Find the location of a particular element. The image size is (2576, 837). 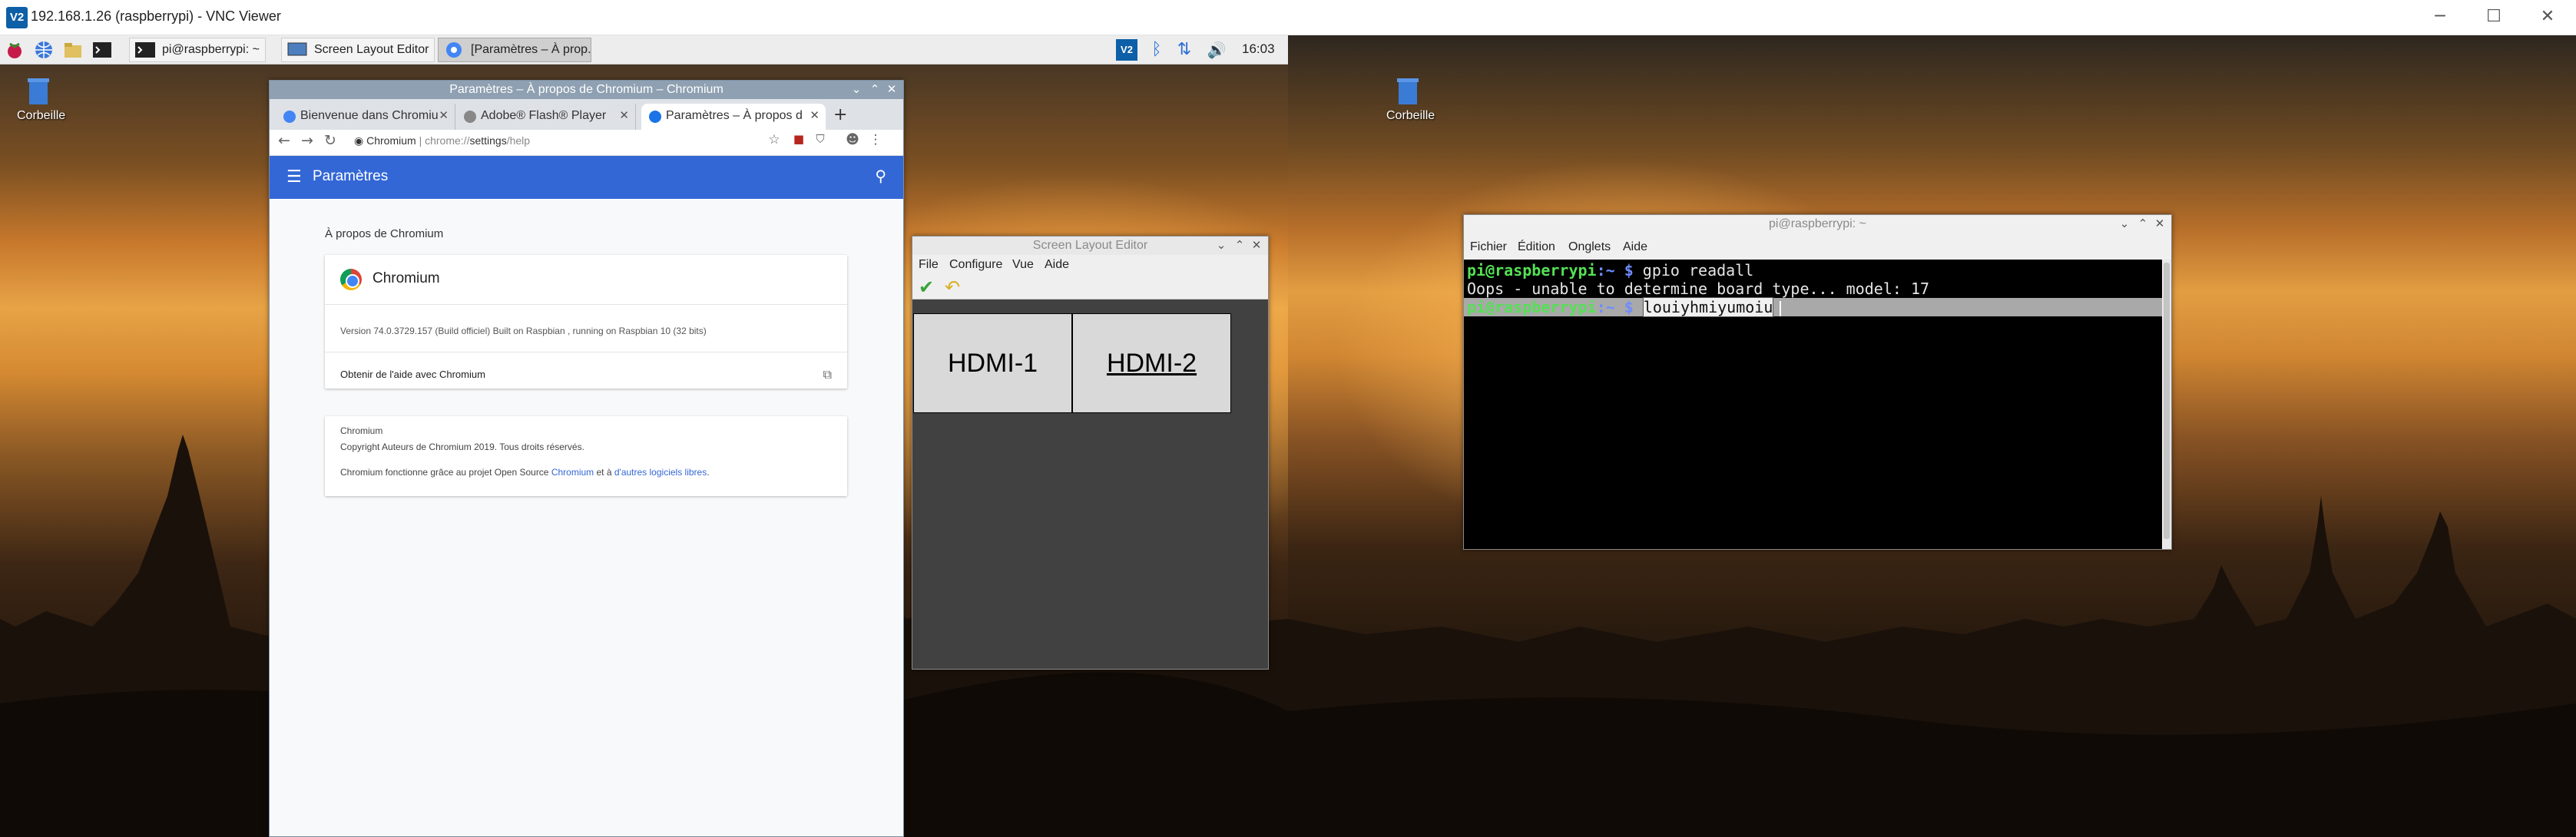

more-menu-icon: ⋮ is located at coordinates (876, 139).